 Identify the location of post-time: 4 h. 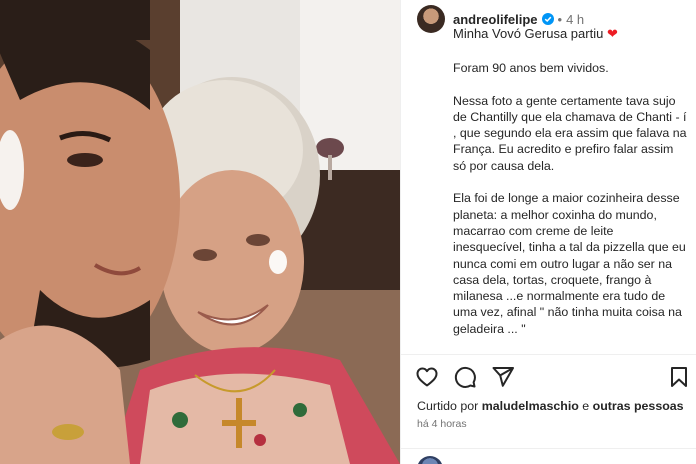
(575, 19).